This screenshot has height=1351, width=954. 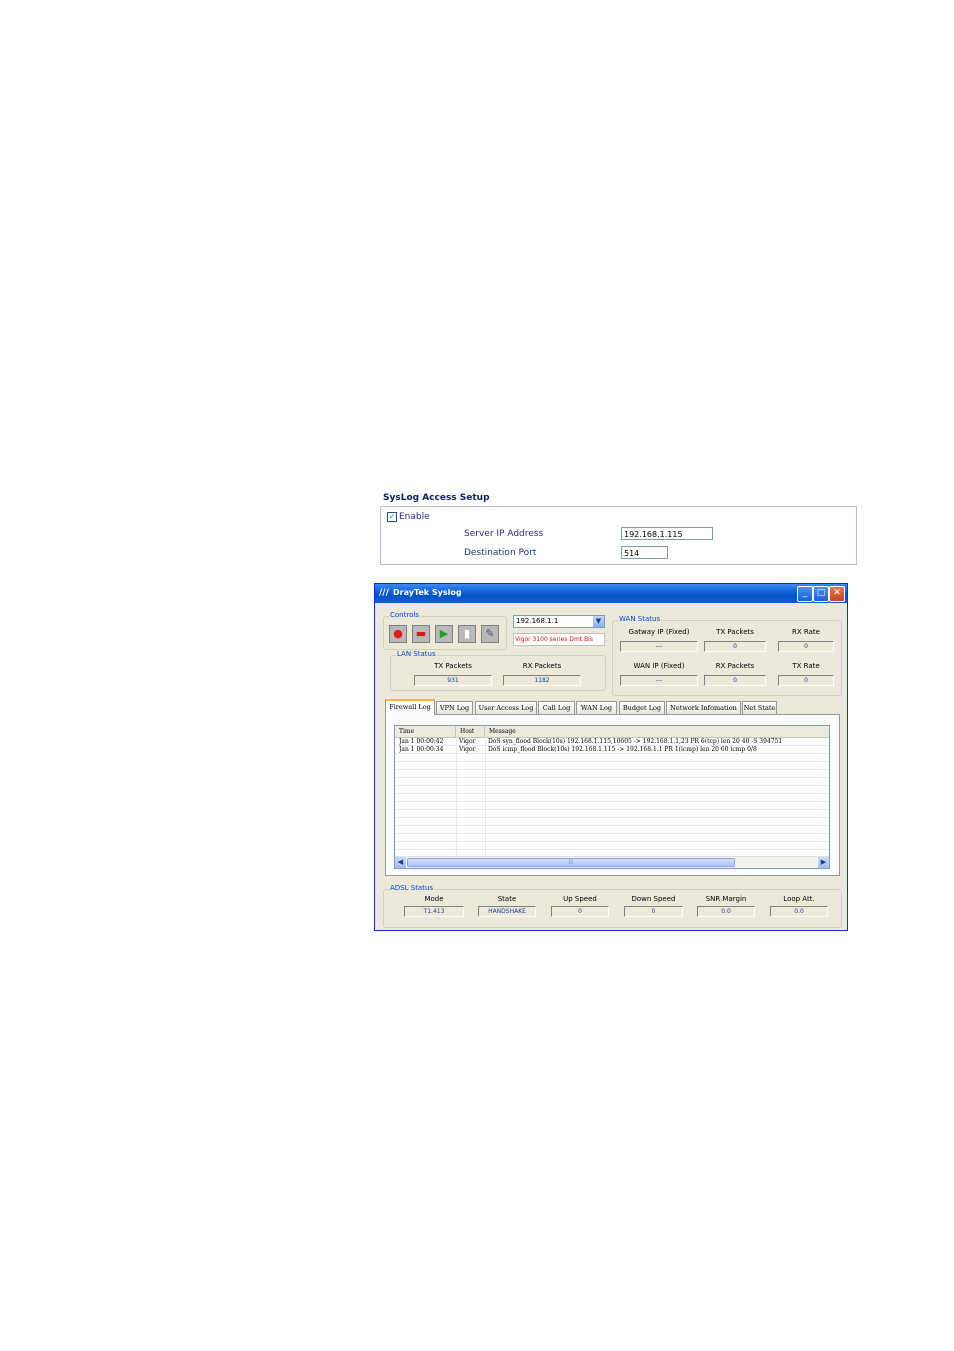 I want to click on tab-net-state: Net State, so click(x=759, y=707).